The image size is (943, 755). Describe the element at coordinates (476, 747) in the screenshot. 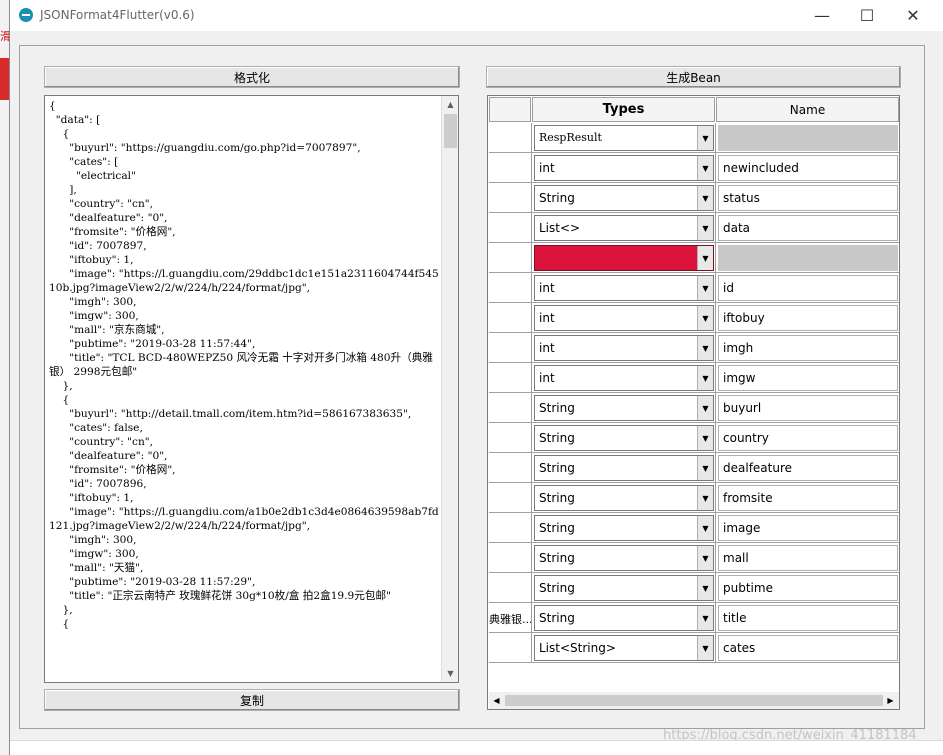

I see `status-strip` at that location.